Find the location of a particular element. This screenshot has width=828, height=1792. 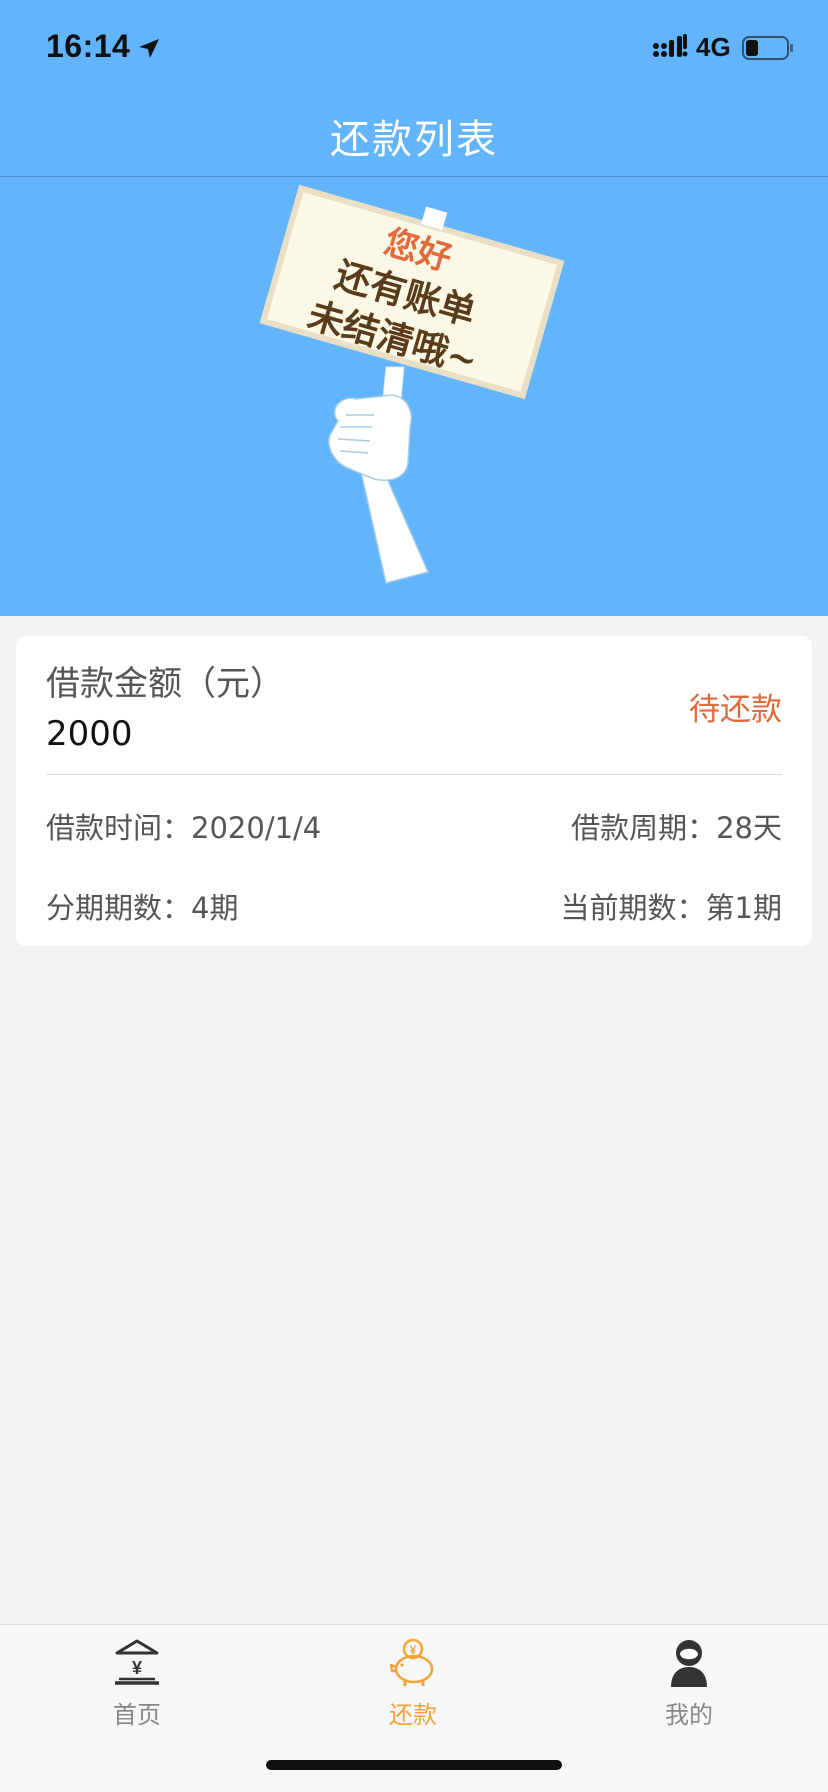

status-bar: 16:14 4G is located at coordinates (414, 48).